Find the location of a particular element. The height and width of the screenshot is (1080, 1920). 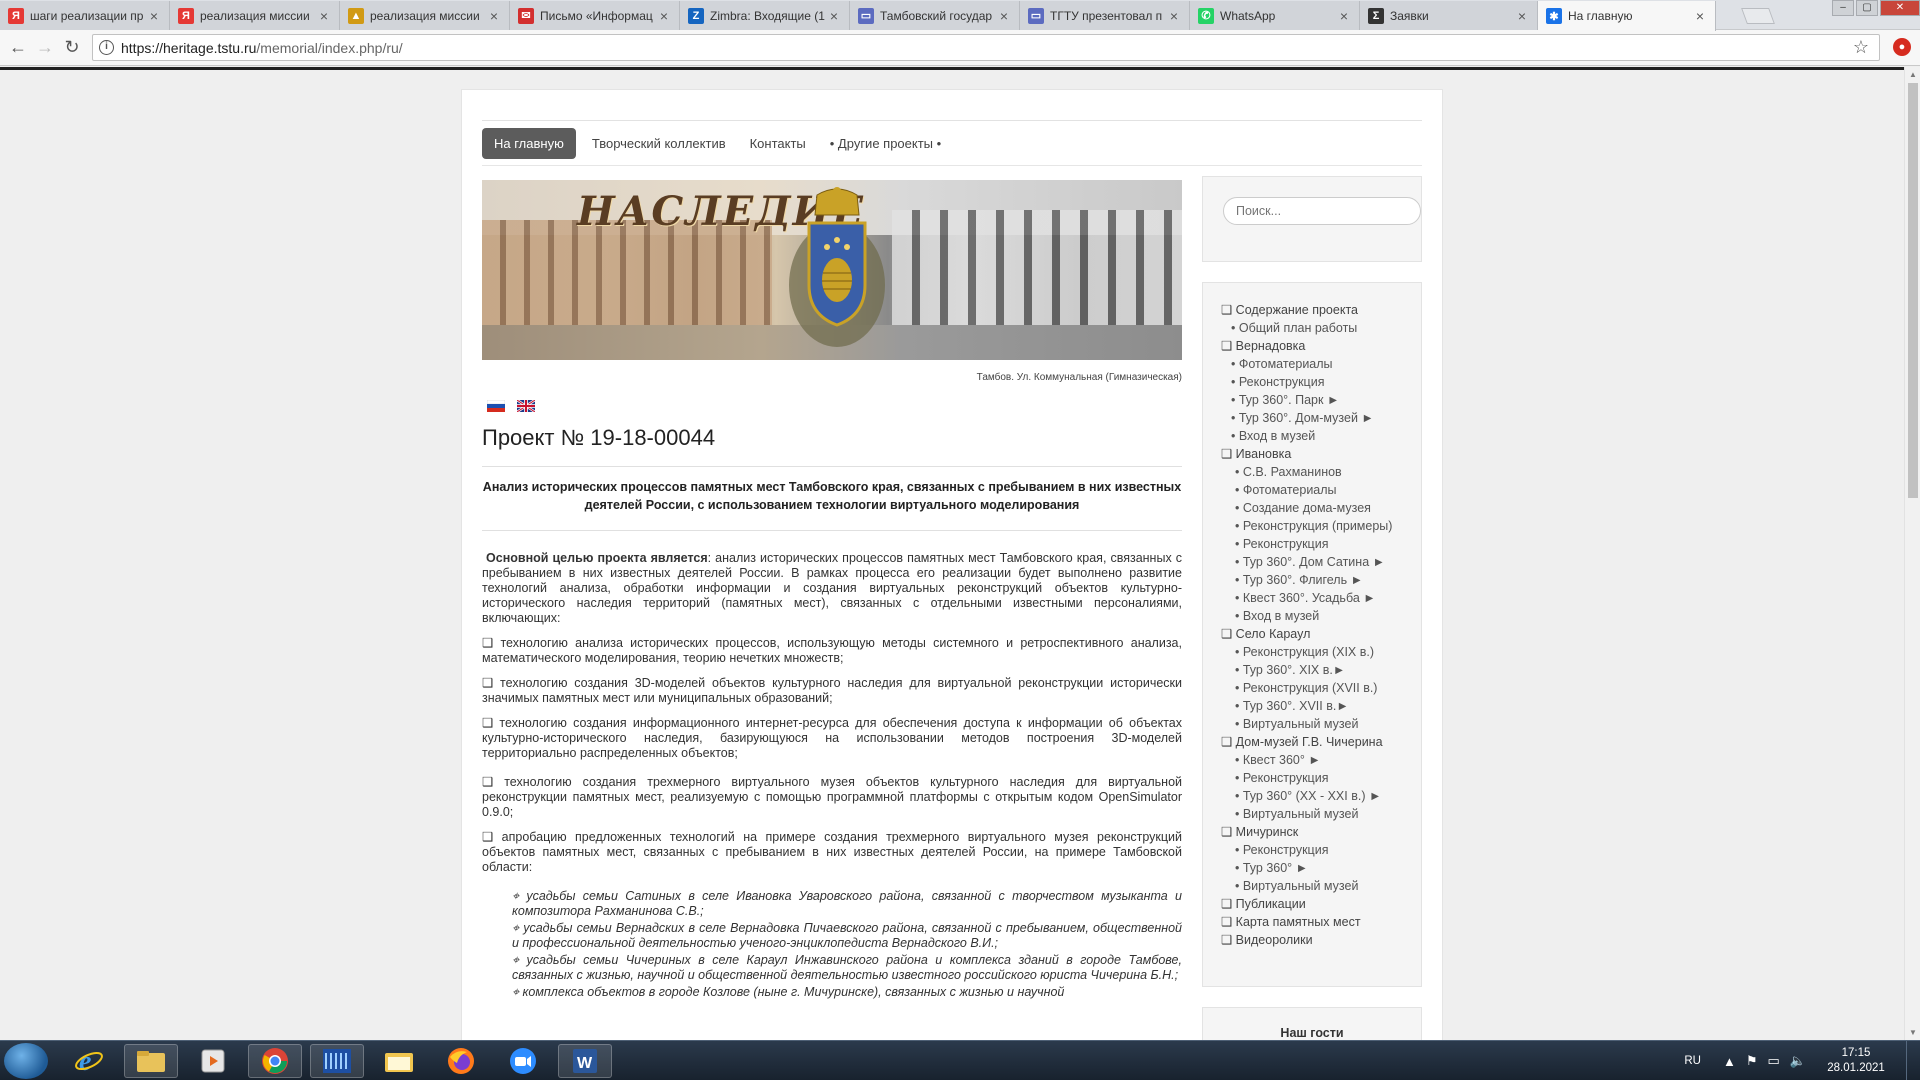

language-indicator: RU is located at coordinates (1692, 1061).